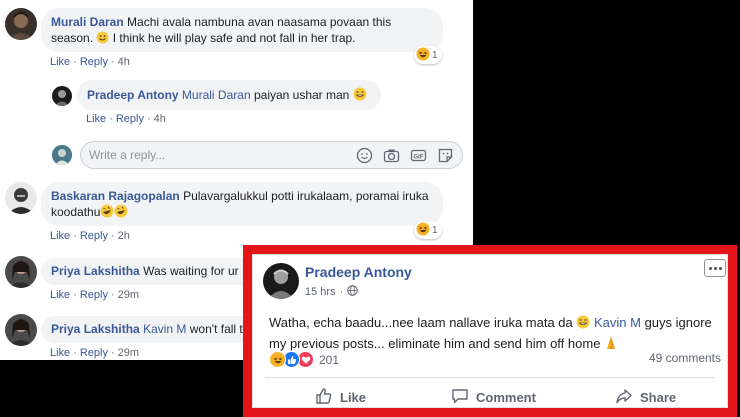 The height and width of the screenshot is (417, 740). What do you see at coordinates (685, 358) in the screenshot?
I see `comments-count-link: 49 comments` at bounding box center [685, 358].